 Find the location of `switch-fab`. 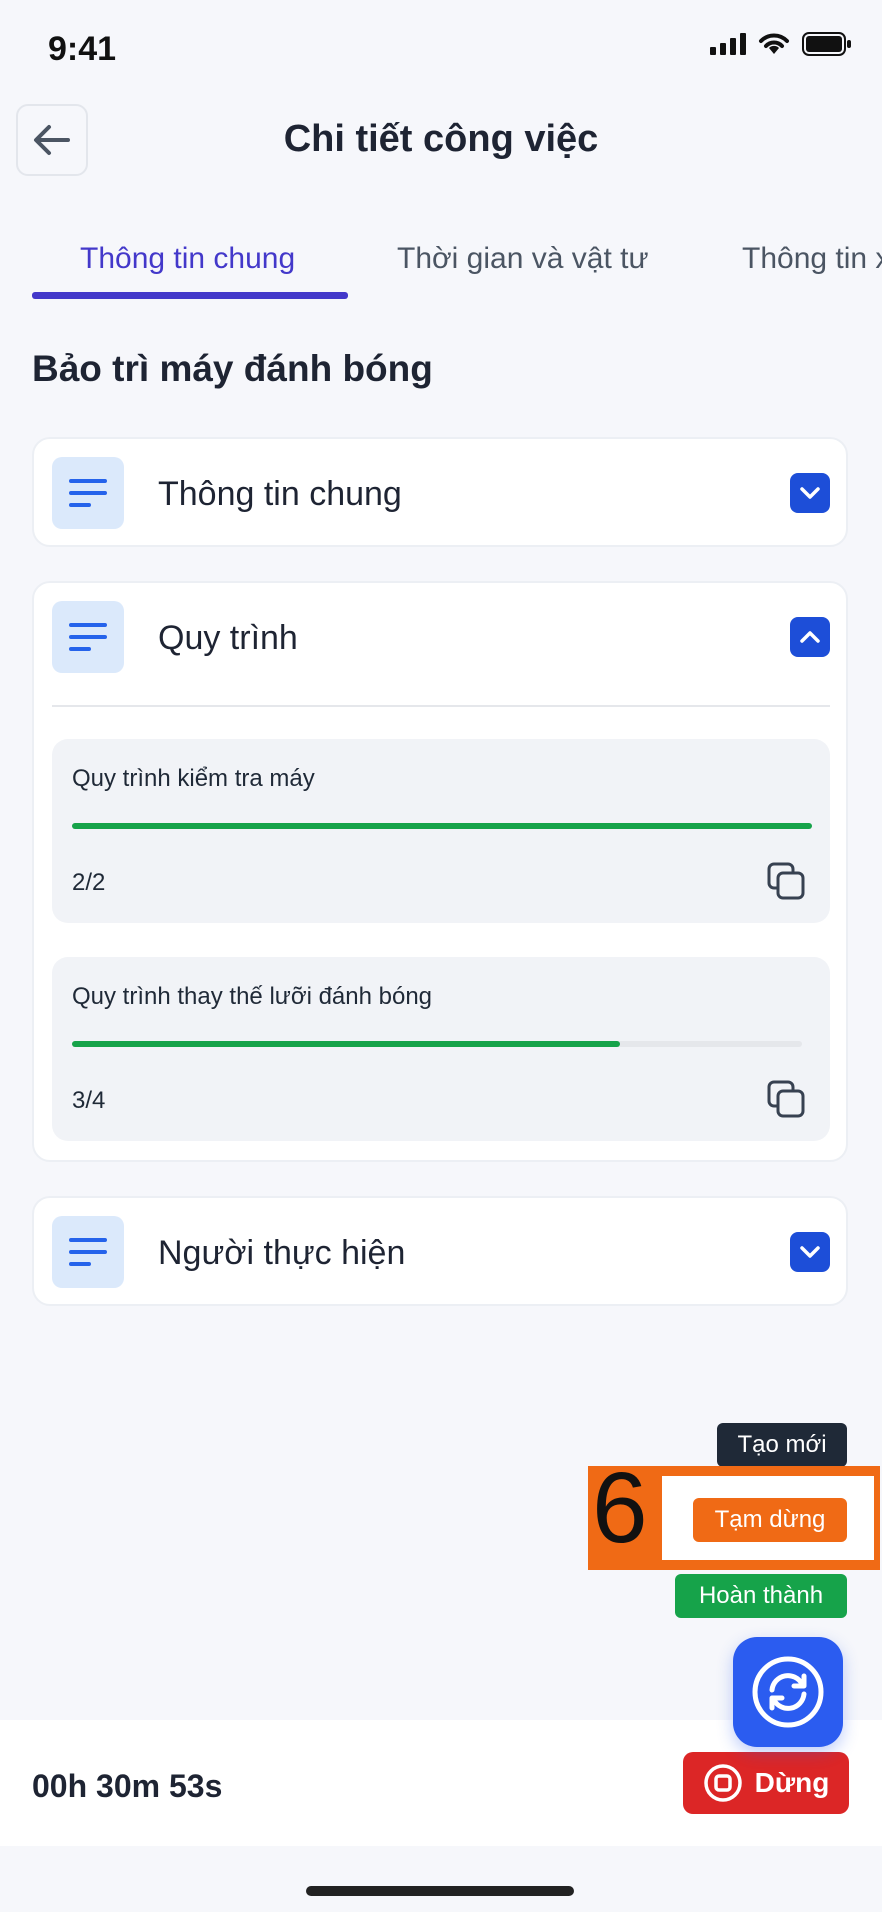

switch-fab is located at coordinates (788, 1692).